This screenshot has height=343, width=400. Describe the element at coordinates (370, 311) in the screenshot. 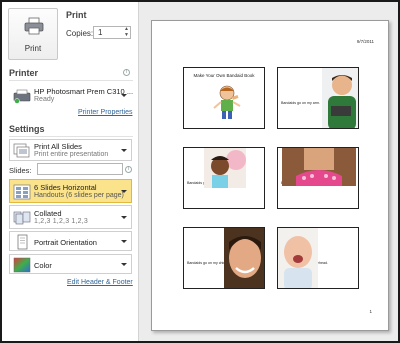

I see `page-number: 1` at that location.